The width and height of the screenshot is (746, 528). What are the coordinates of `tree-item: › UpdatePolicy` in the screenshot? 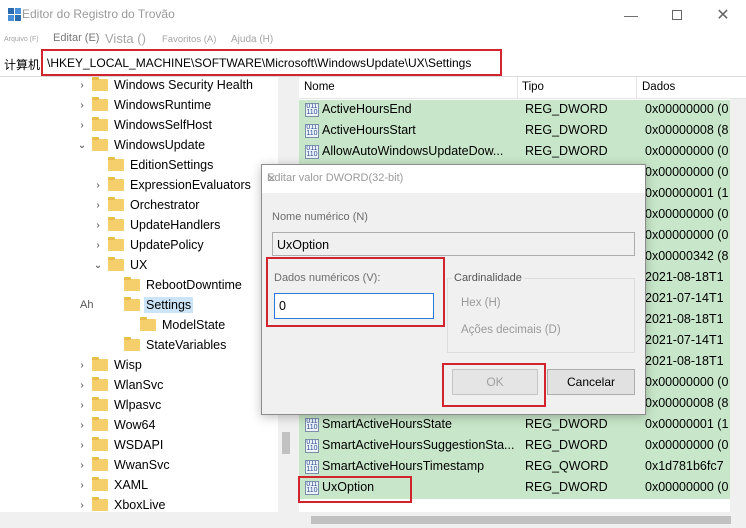 It's located at (149, 245).